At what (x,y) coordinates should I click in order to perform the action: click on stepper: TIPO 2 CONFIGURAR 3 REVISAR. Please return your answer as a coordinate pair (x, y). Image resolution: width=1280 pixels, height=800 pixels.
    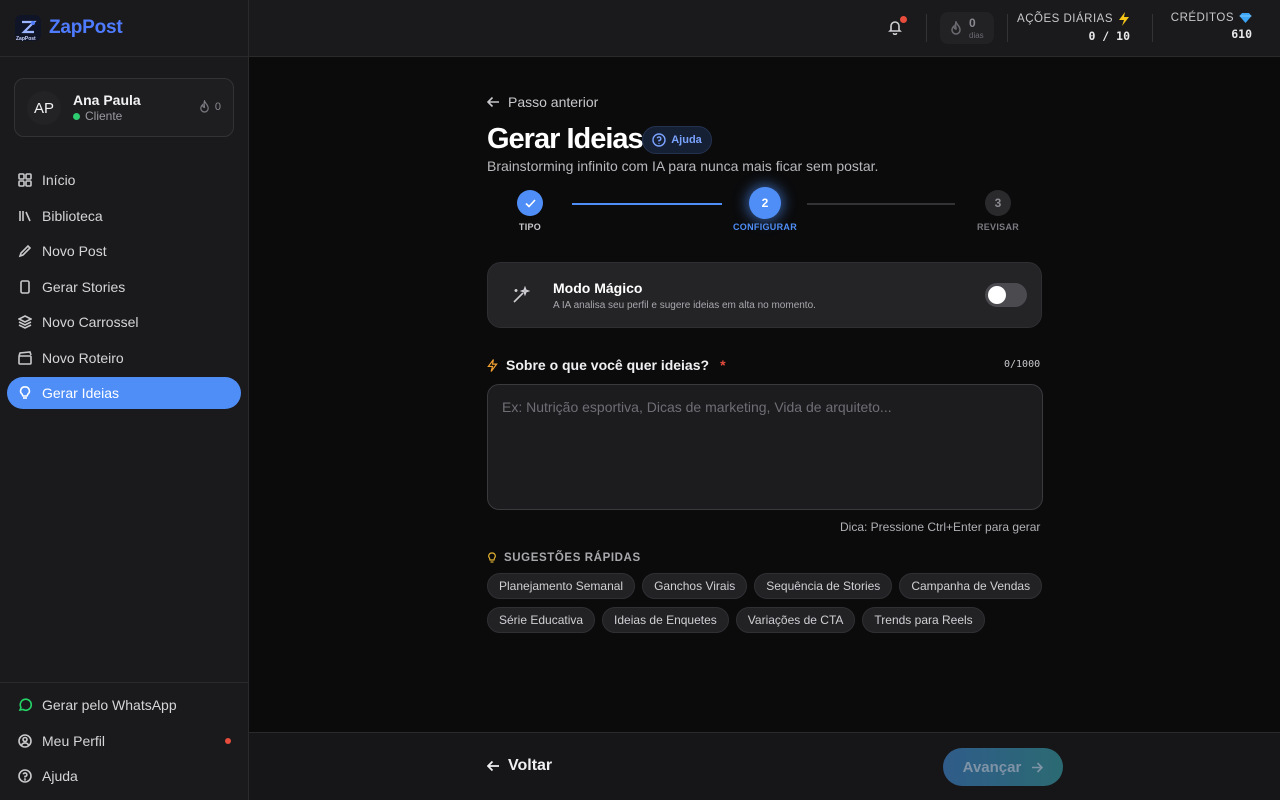
    Looking at the image, I should click on (764, 212).